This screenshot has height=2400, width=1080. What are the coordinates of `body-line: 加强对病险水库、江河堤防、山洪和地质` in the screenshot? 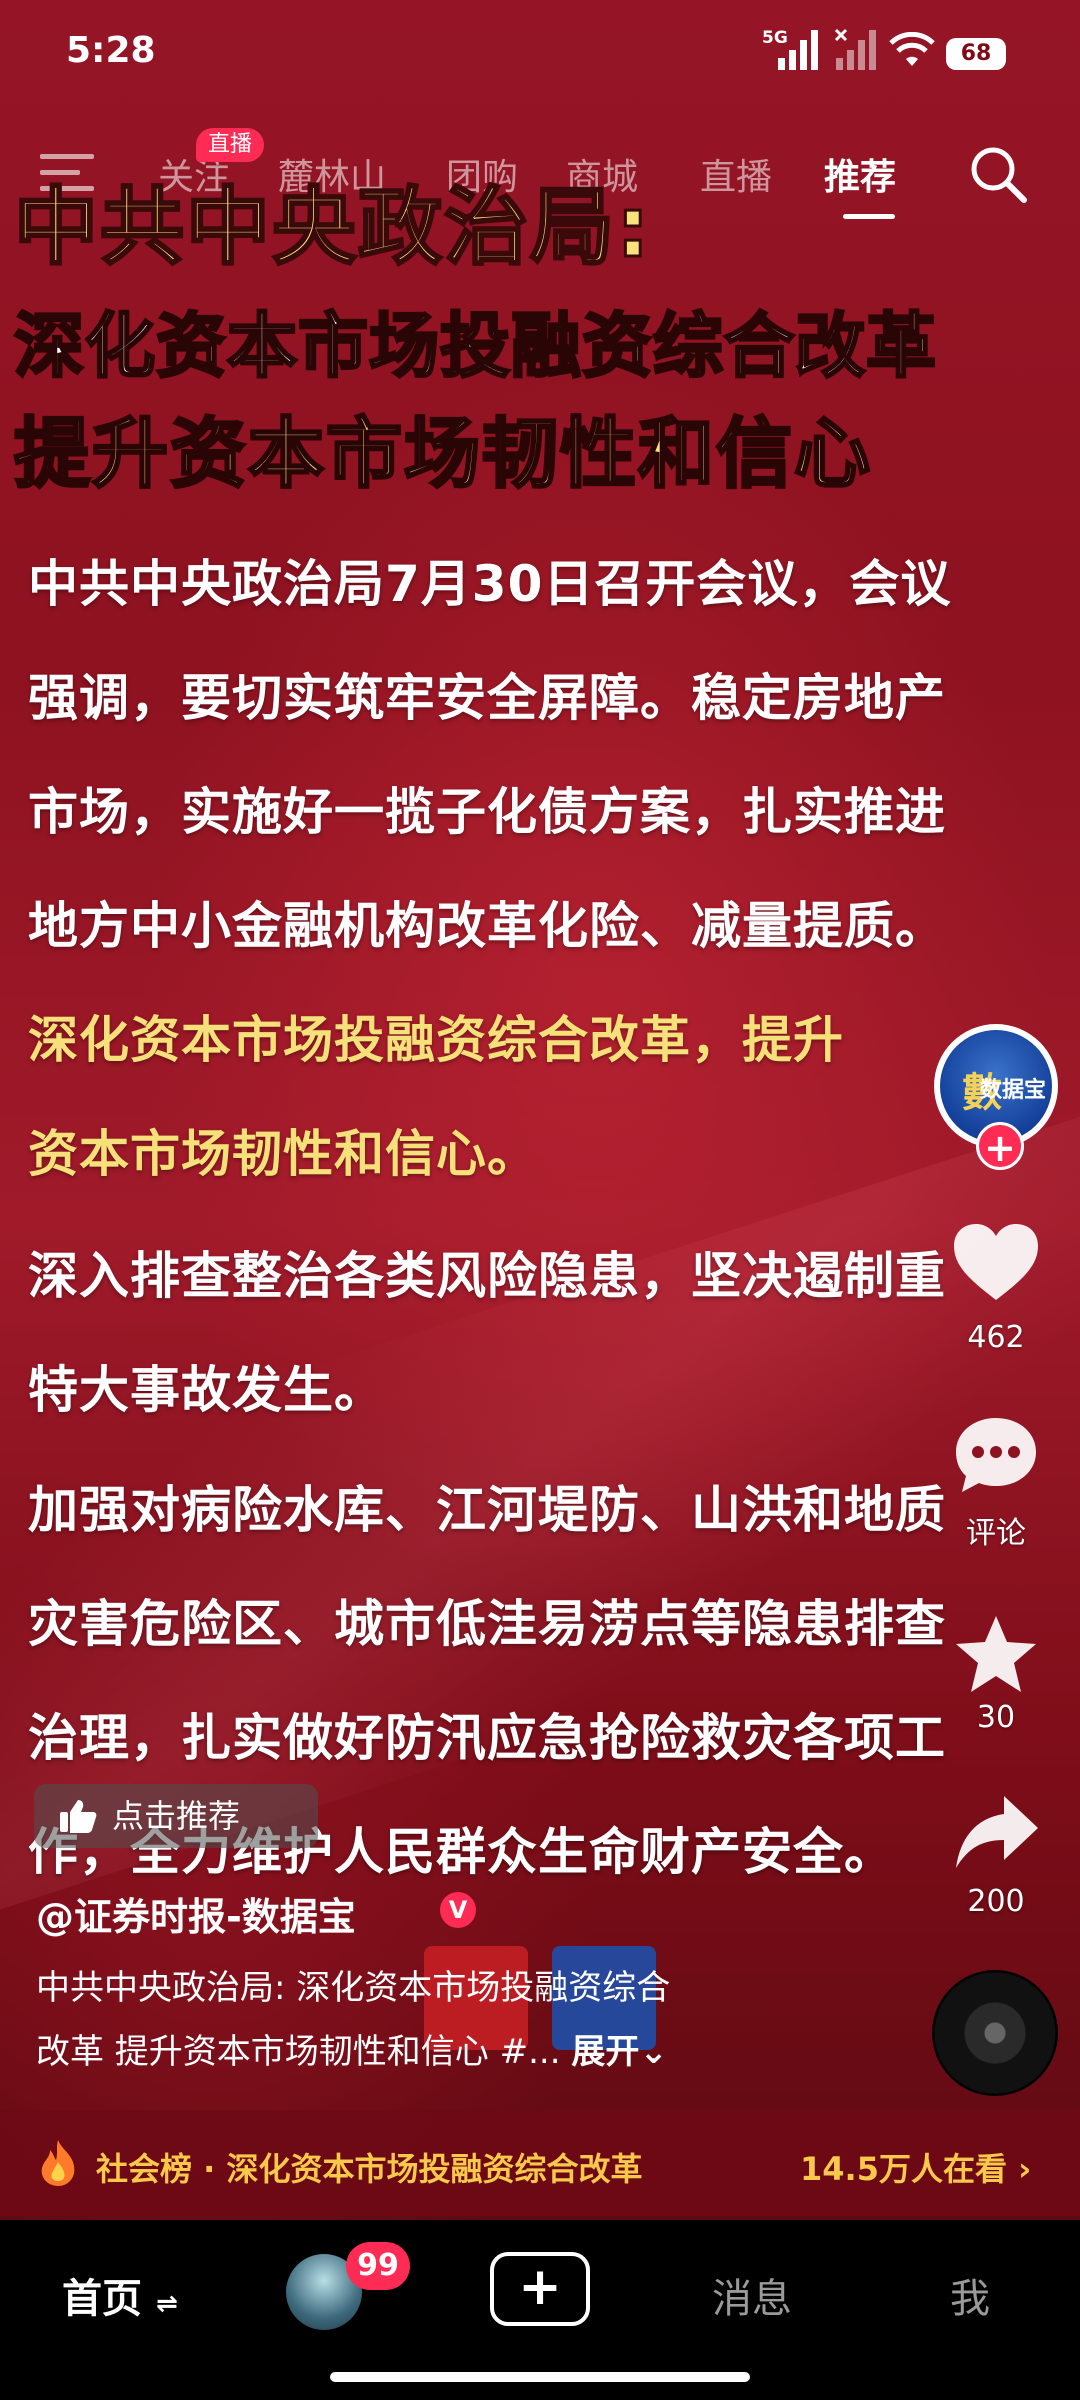 It's located at (487, 1510).